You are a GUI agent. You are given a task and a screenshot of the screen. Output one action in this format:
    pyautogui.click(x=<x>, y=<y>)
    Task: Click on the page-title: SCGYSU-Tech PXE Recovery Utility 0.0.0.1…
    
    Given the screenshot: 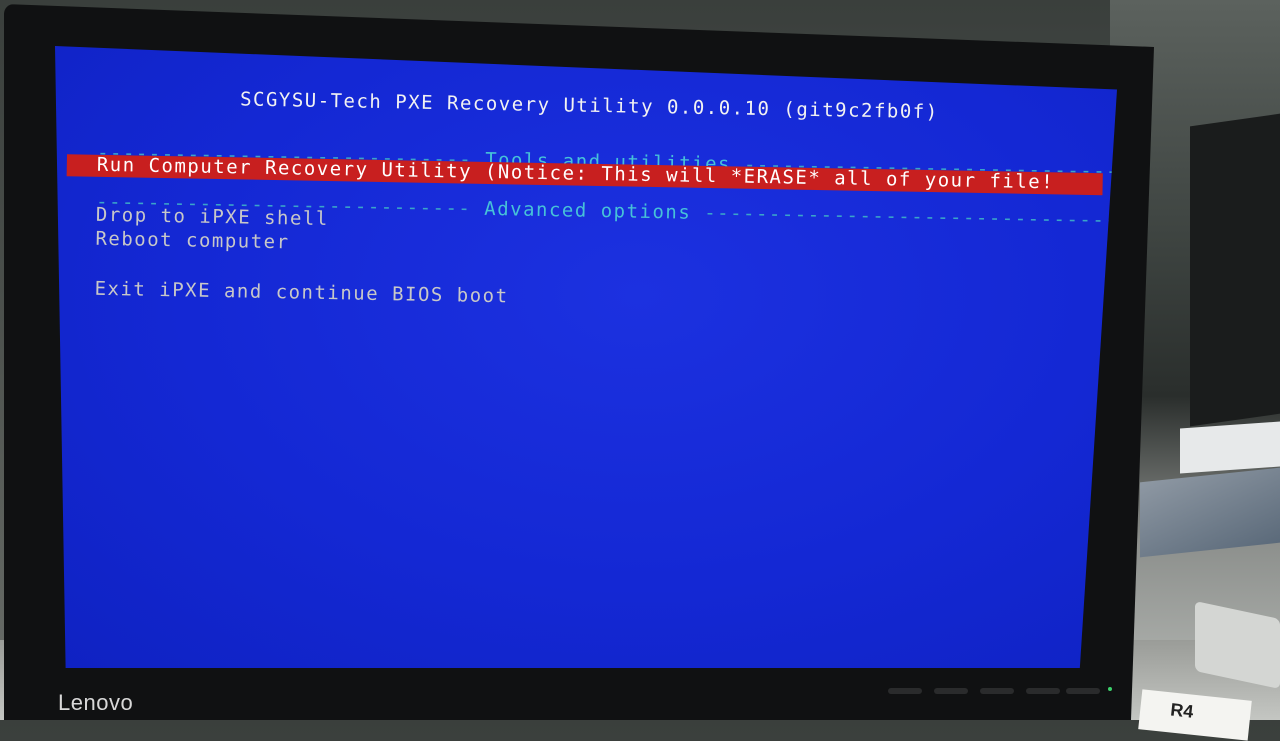 What is the action you would take?
    pyautogui.click(x=589, y=106)
    